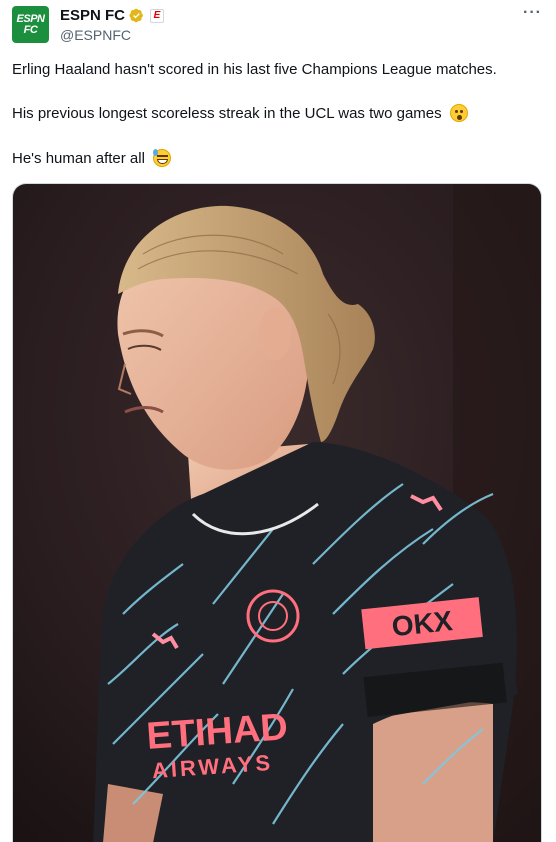 This screenshot has height=842, width=556. I want to click on tweet-header: ESPN FC ESPN FC E @ESPNFC ···, so click(278, 26).